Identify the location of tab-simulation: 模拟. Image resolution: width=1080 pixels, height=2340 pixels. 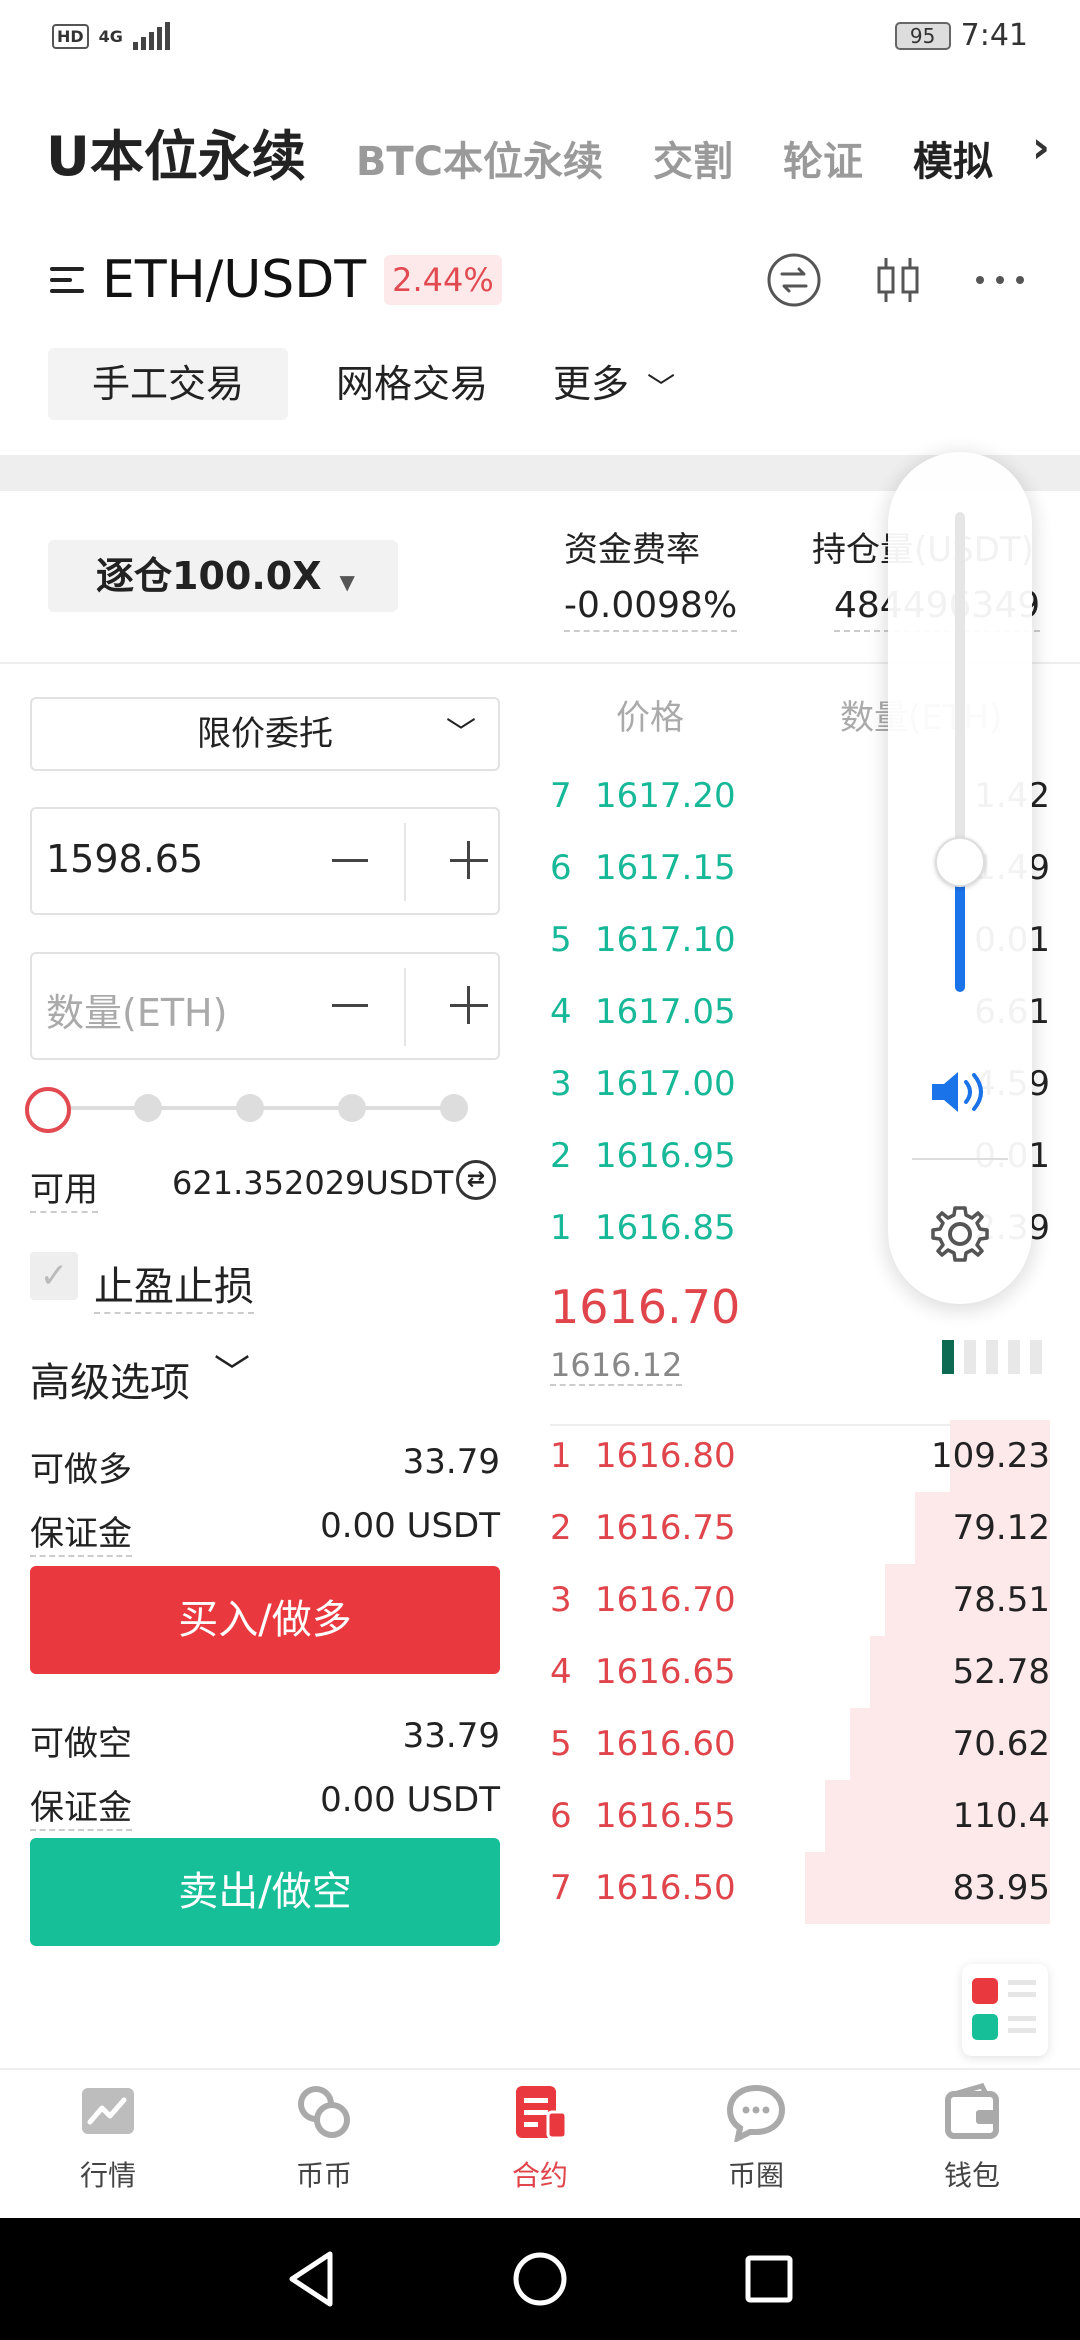
(953, 158).